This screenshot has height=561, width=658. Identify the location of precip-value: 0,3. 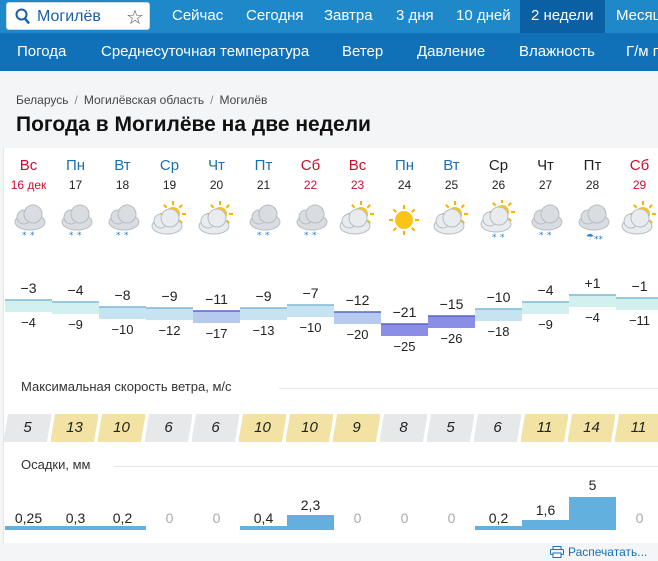
(75, 518).